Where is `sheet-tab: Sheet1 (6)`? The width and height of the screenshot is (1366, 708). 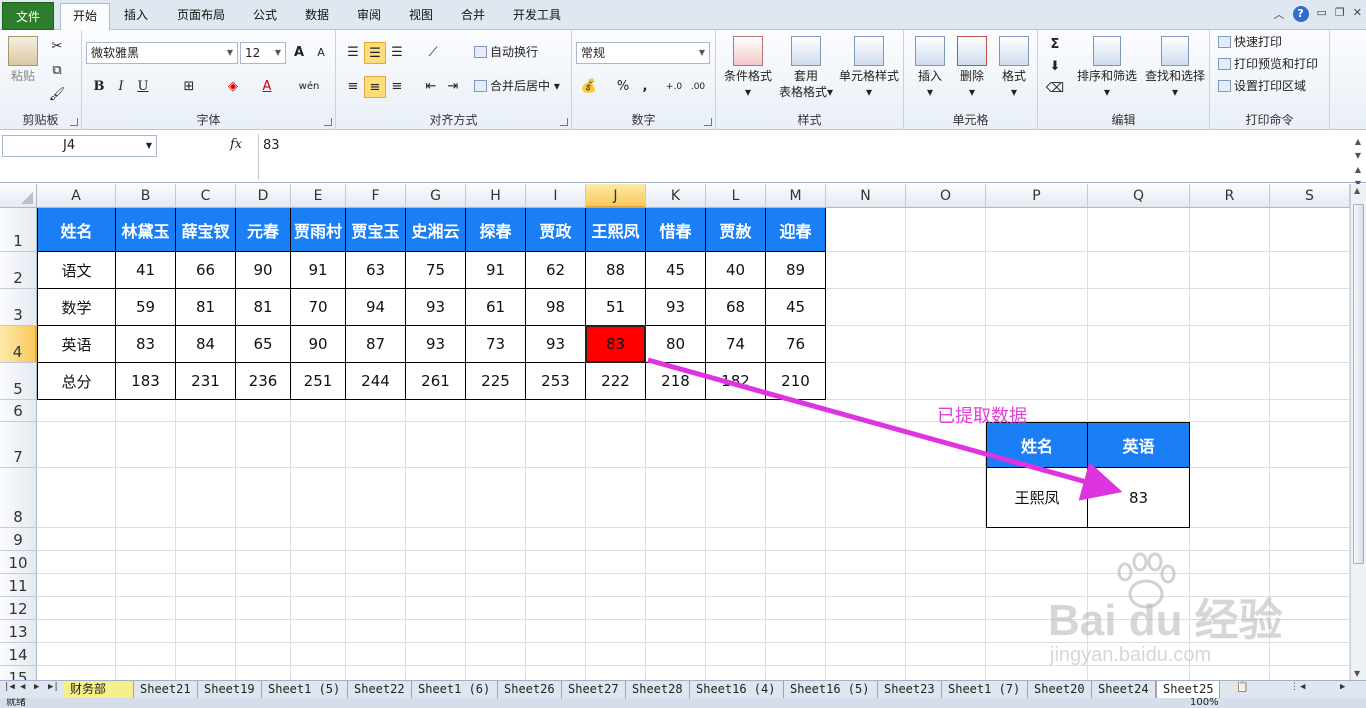
sheet-tab: Sheet1 (6) is located at coordinates (455, 689).